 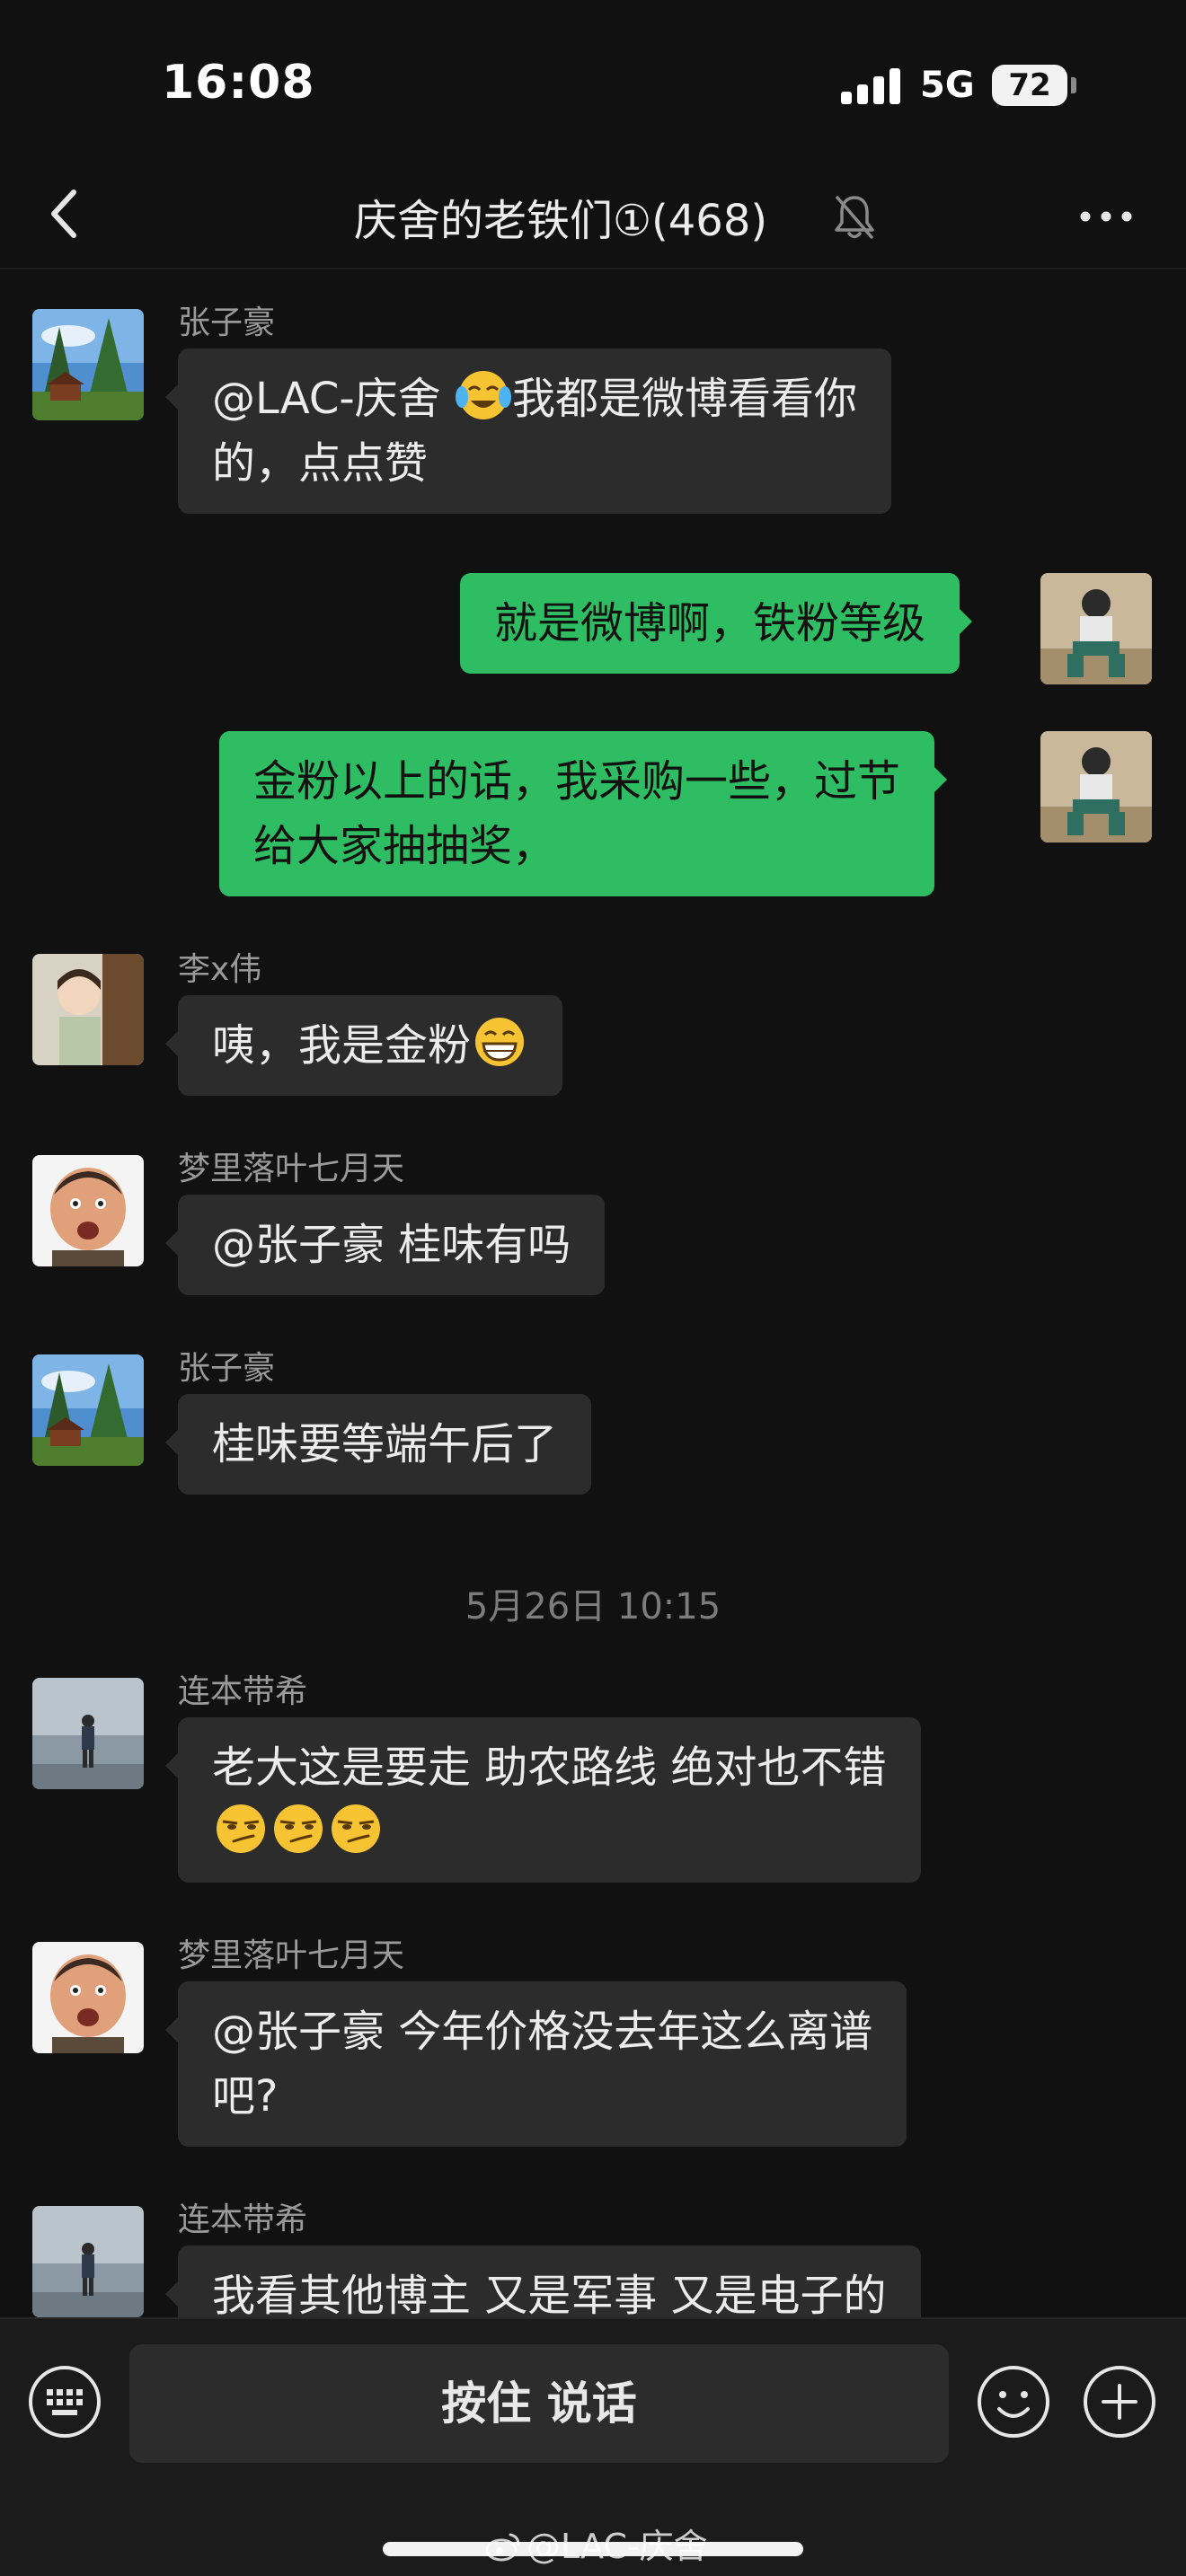 I want to click on watermark-text: @LAC-庆舍, so click(x=617, y=2546).